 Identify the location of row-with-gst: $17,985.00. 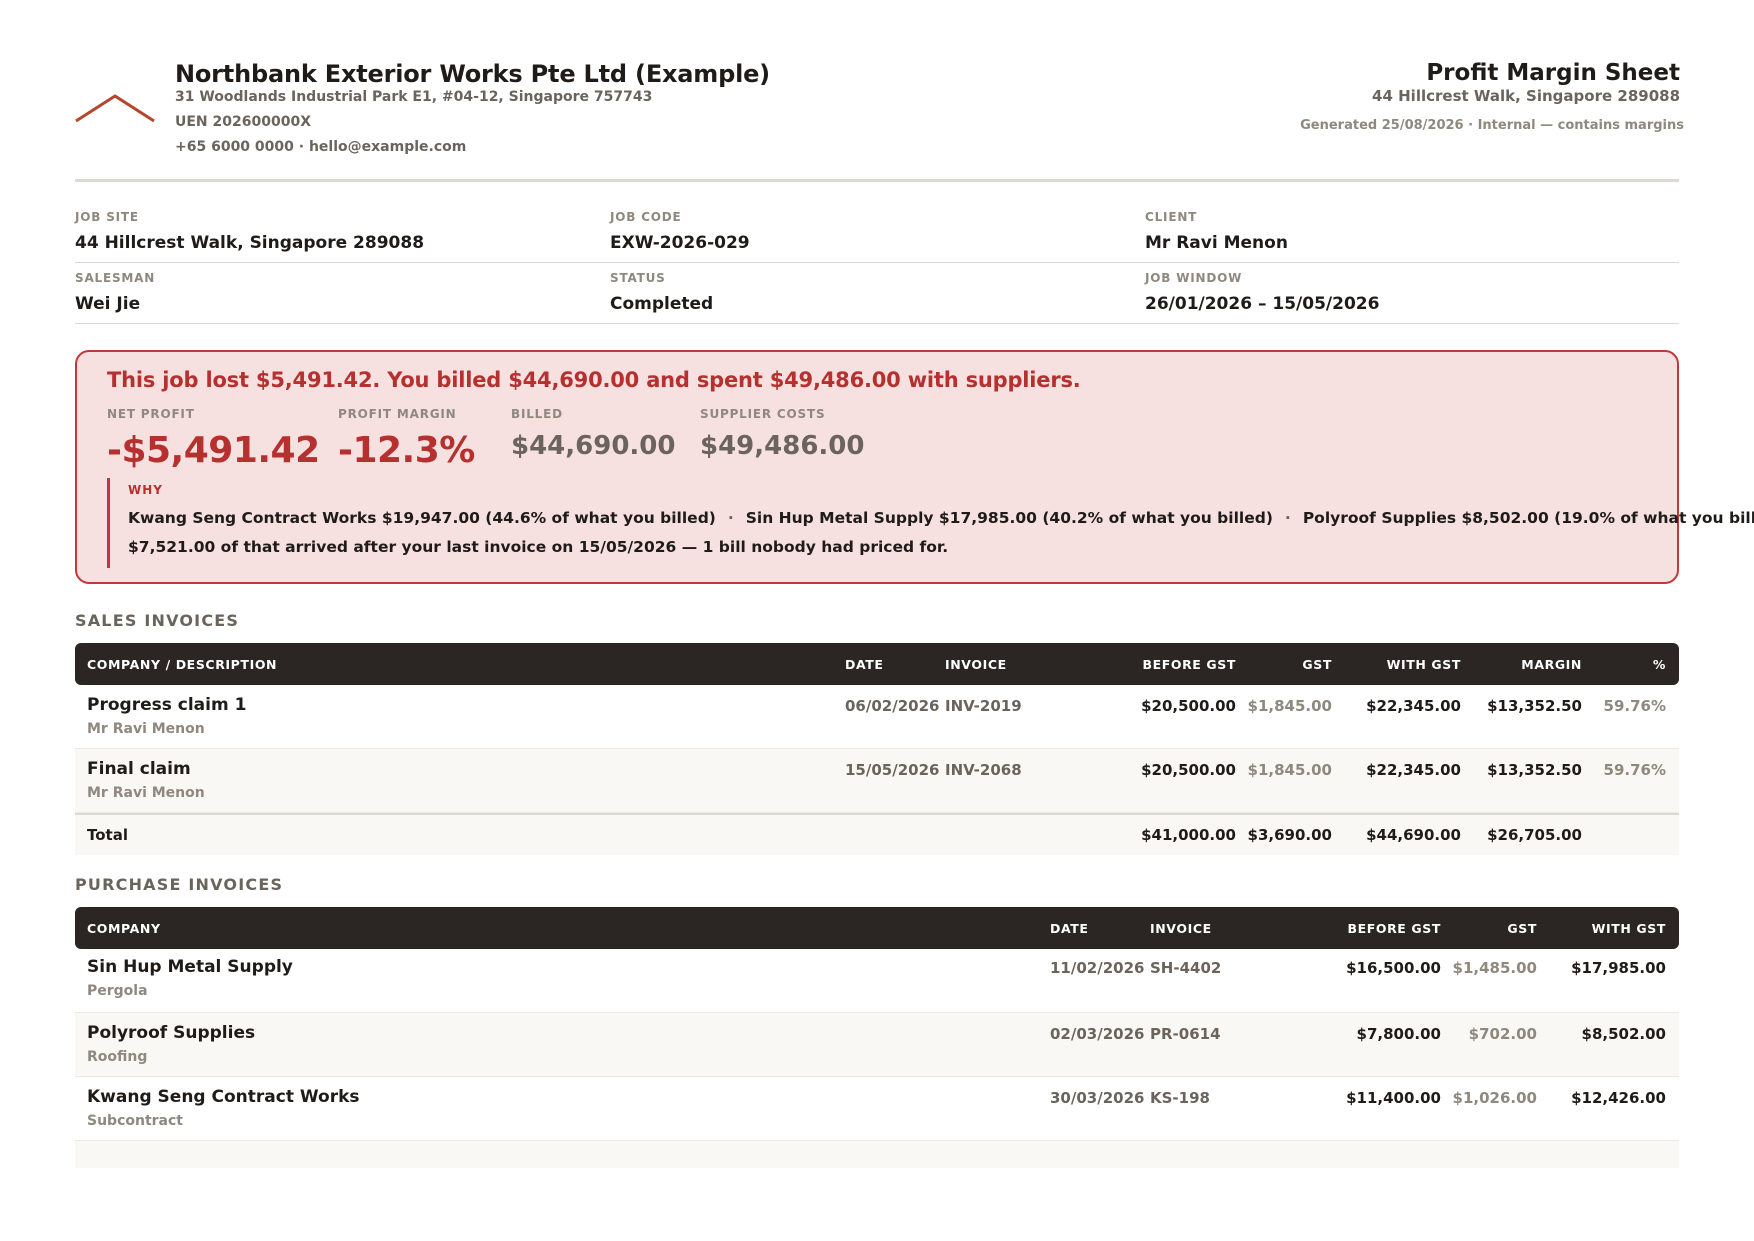
(1618, 968).